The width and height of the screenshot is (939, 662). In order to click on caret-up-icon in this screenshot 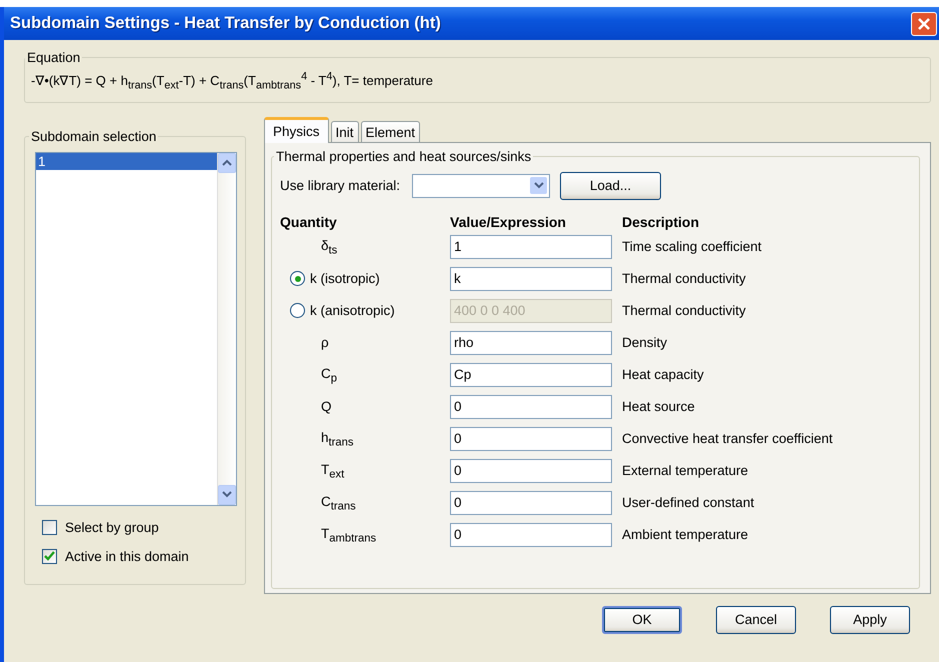, I will do `click(227, 162)`.